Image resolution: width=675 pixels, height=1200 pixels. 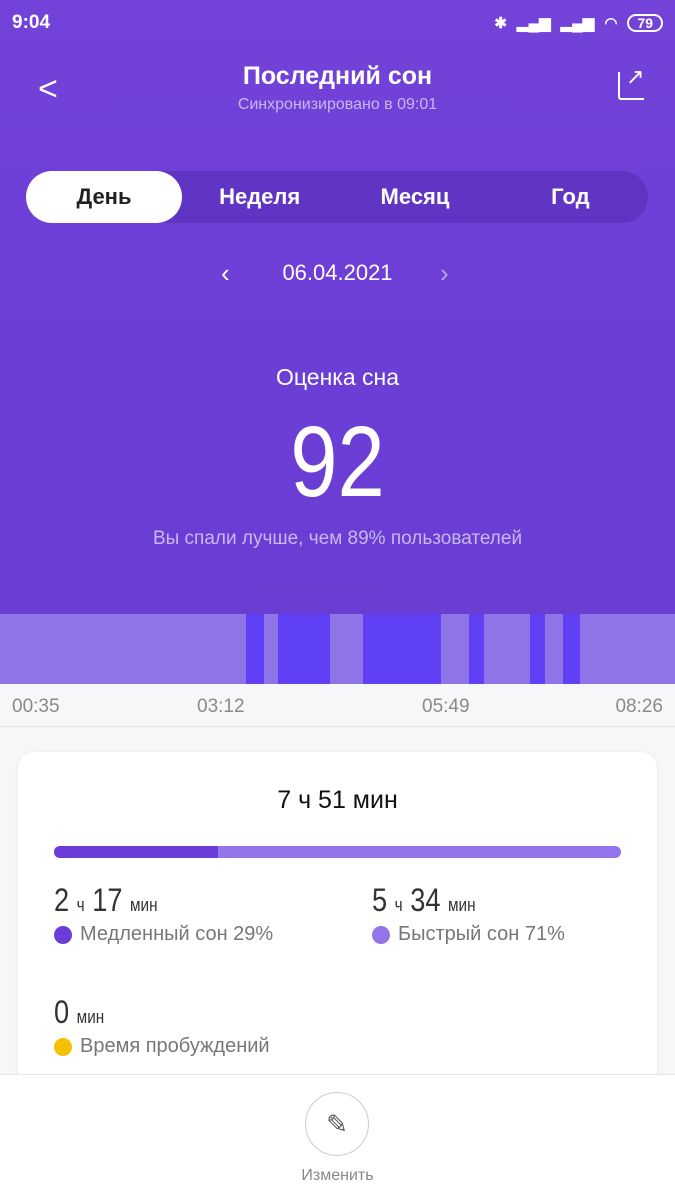 I want to click on tab-week: Неделя, so click(x=259, y=197).